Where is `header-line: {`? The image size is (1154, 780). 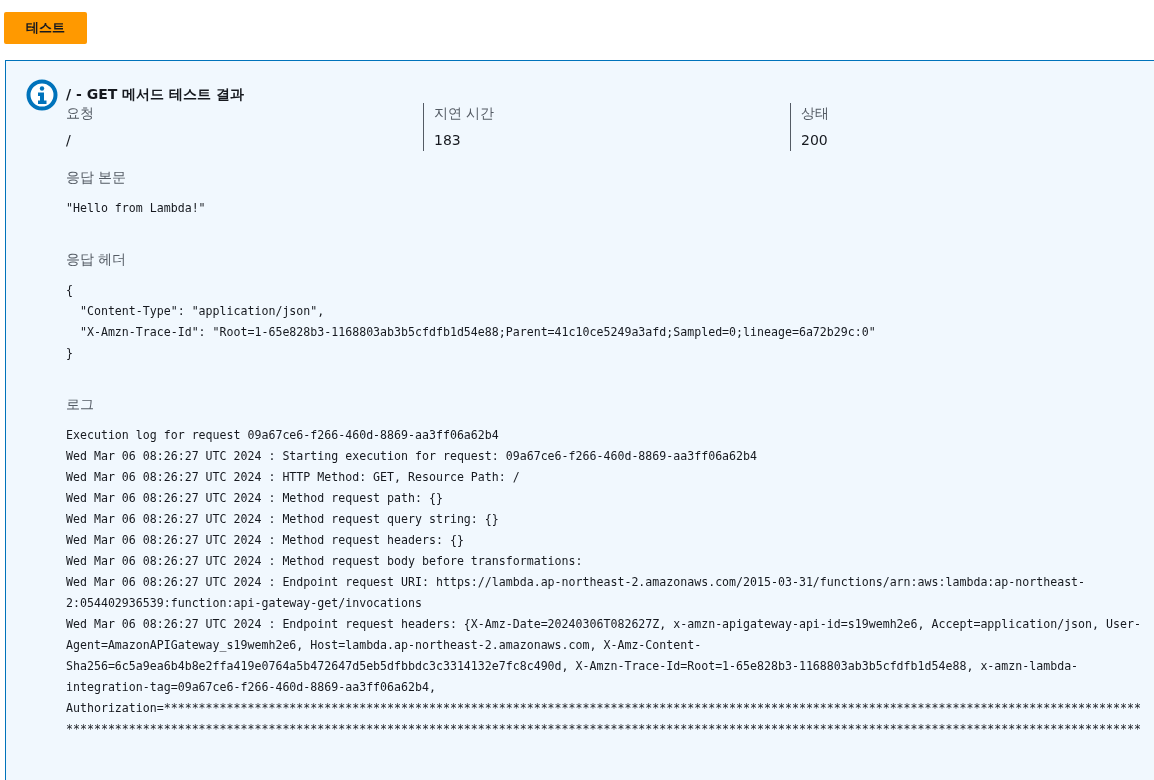 header-line: { is located at coordinates (70, 290).